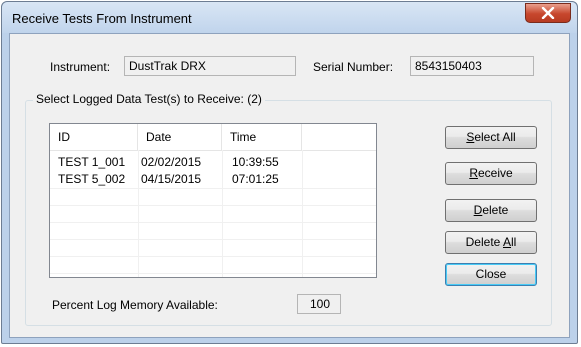 This screenshot has width=581, height=347. What do you see at coordinates (289, 17) in the screenshot?
I see `title-bar: Receive Tests From Instrument` at bounding box center [289, 17].